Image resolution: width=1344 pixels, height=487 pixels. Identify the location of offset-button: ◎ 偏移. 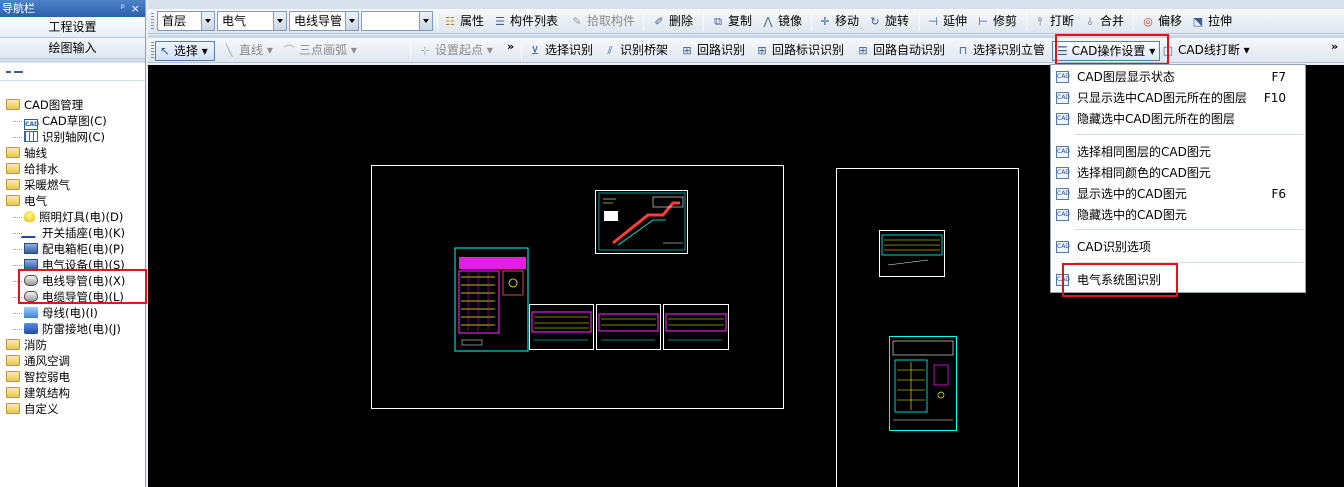
(1161, 21).